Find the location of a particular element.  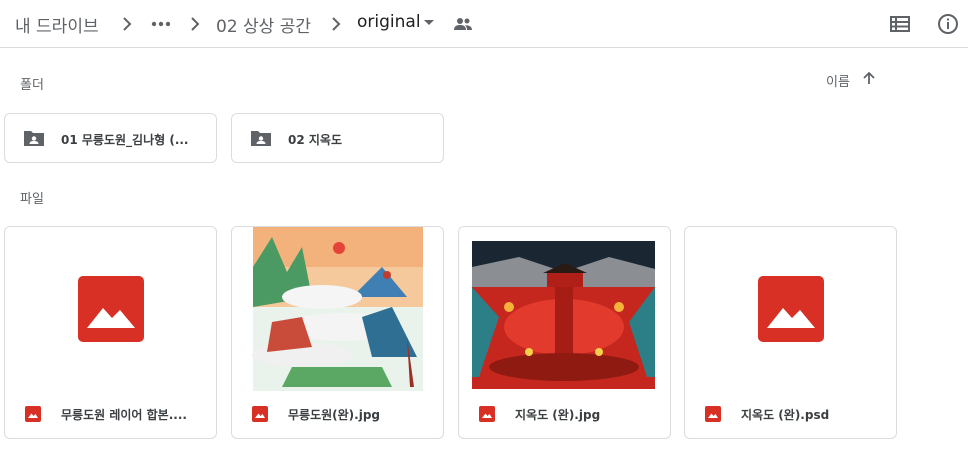

file-card: 무릉도원(완).jpg is located at coordinates (337, 332).